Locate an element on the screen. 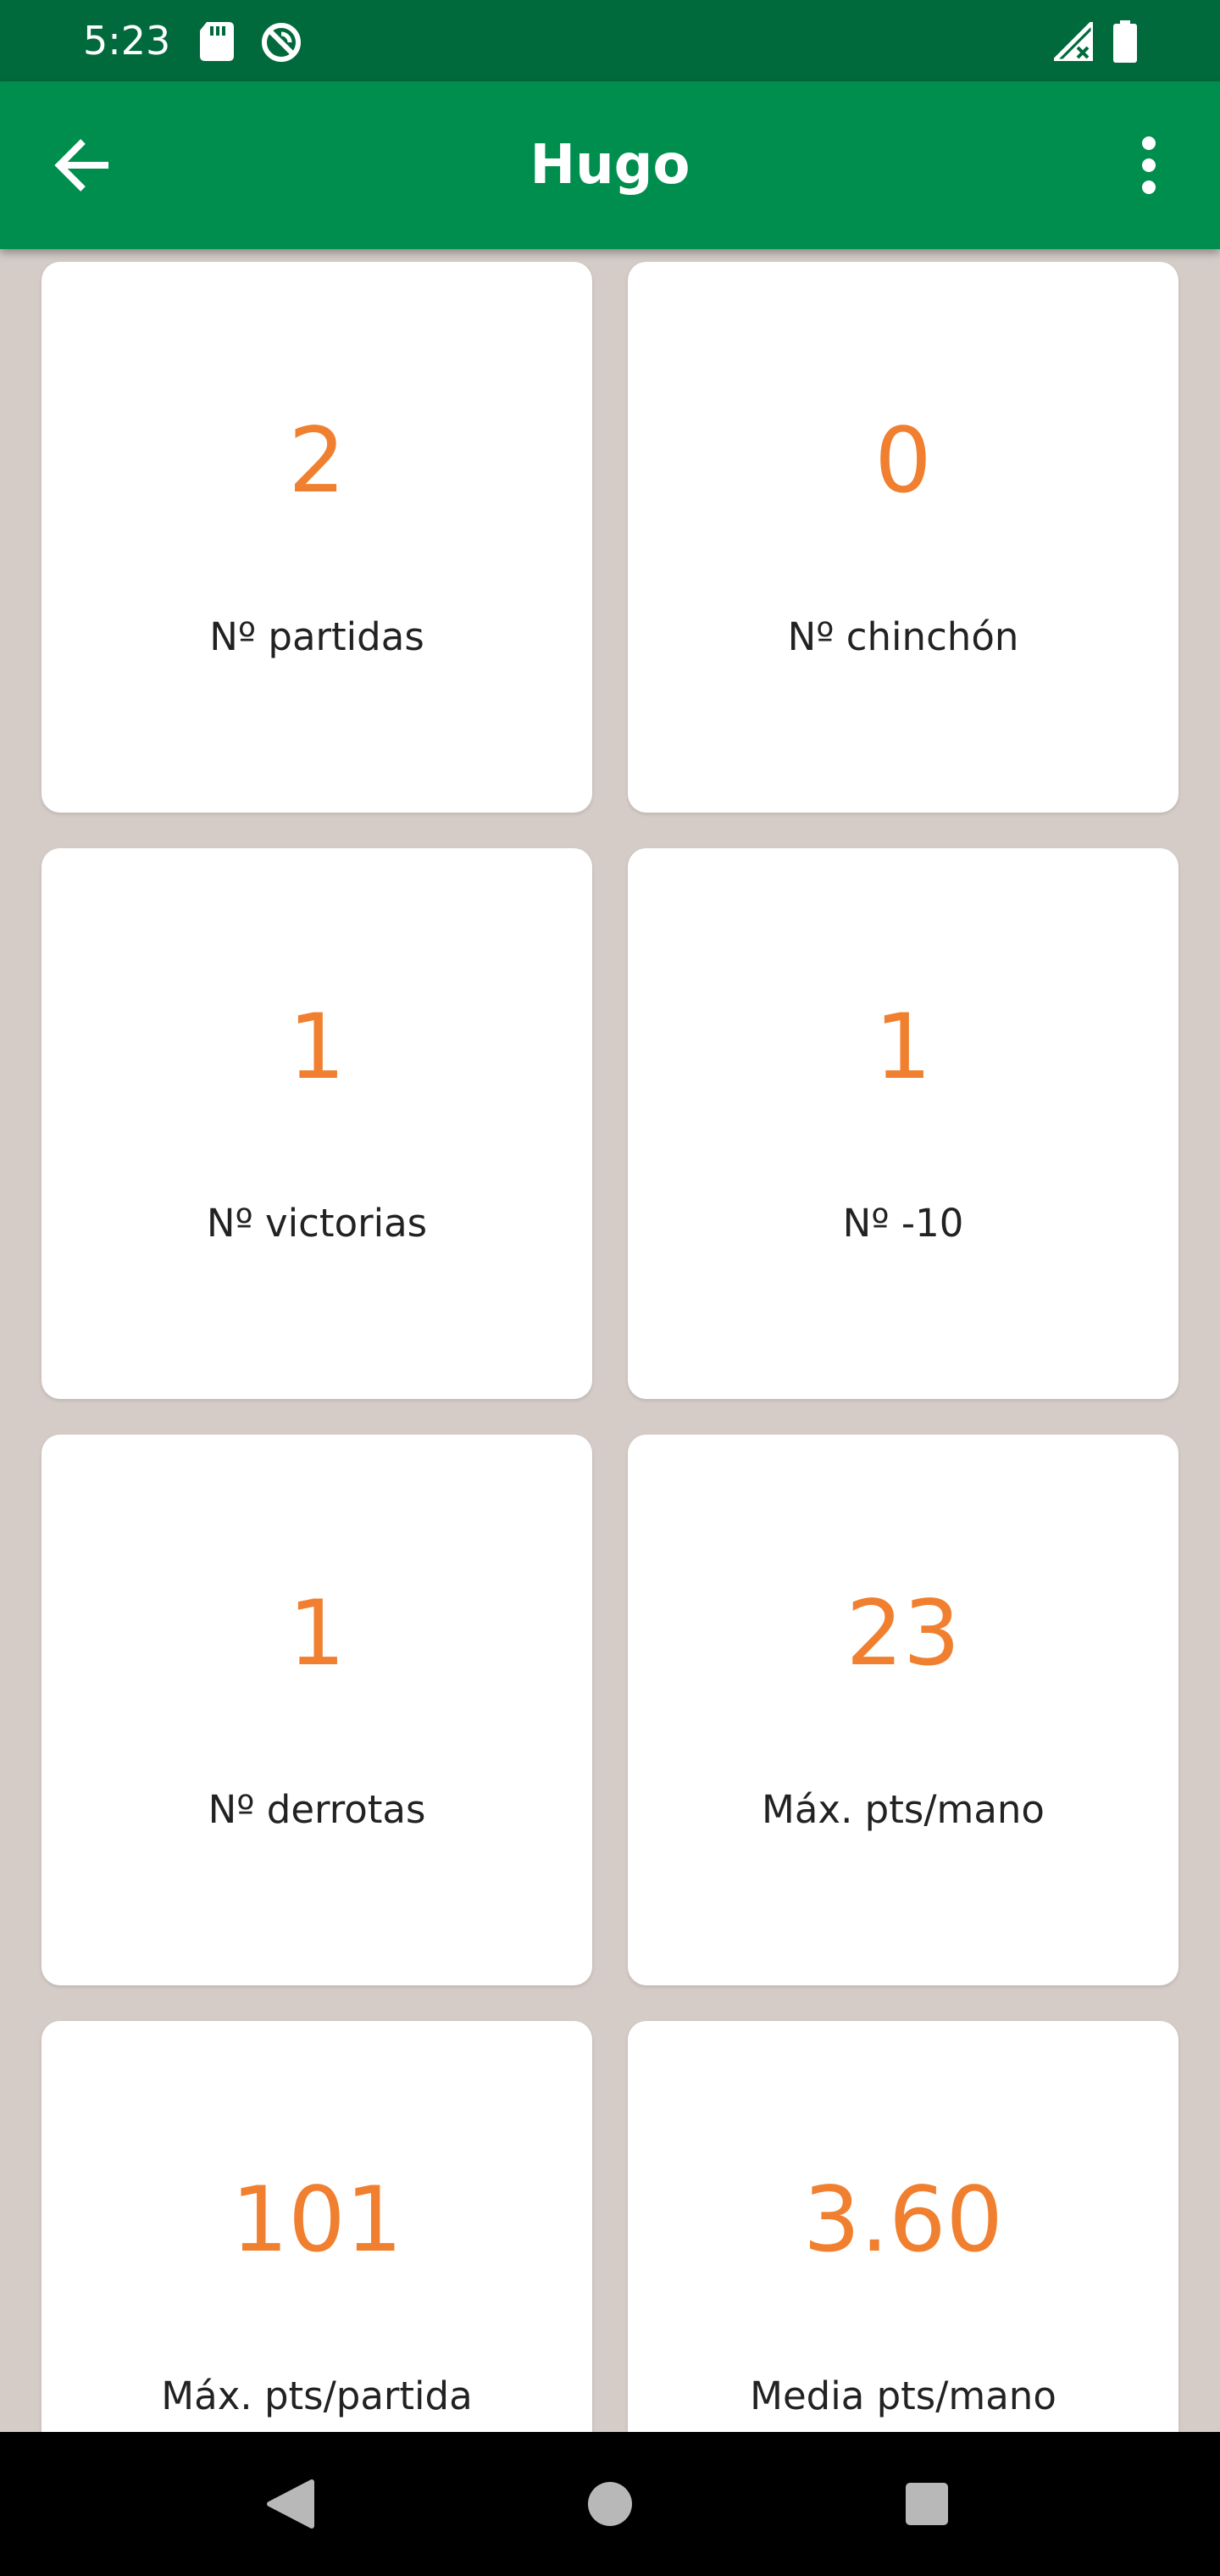 The image size is (1220, 2576). signal-no-data-icon is located at coordinates (1071, 40).